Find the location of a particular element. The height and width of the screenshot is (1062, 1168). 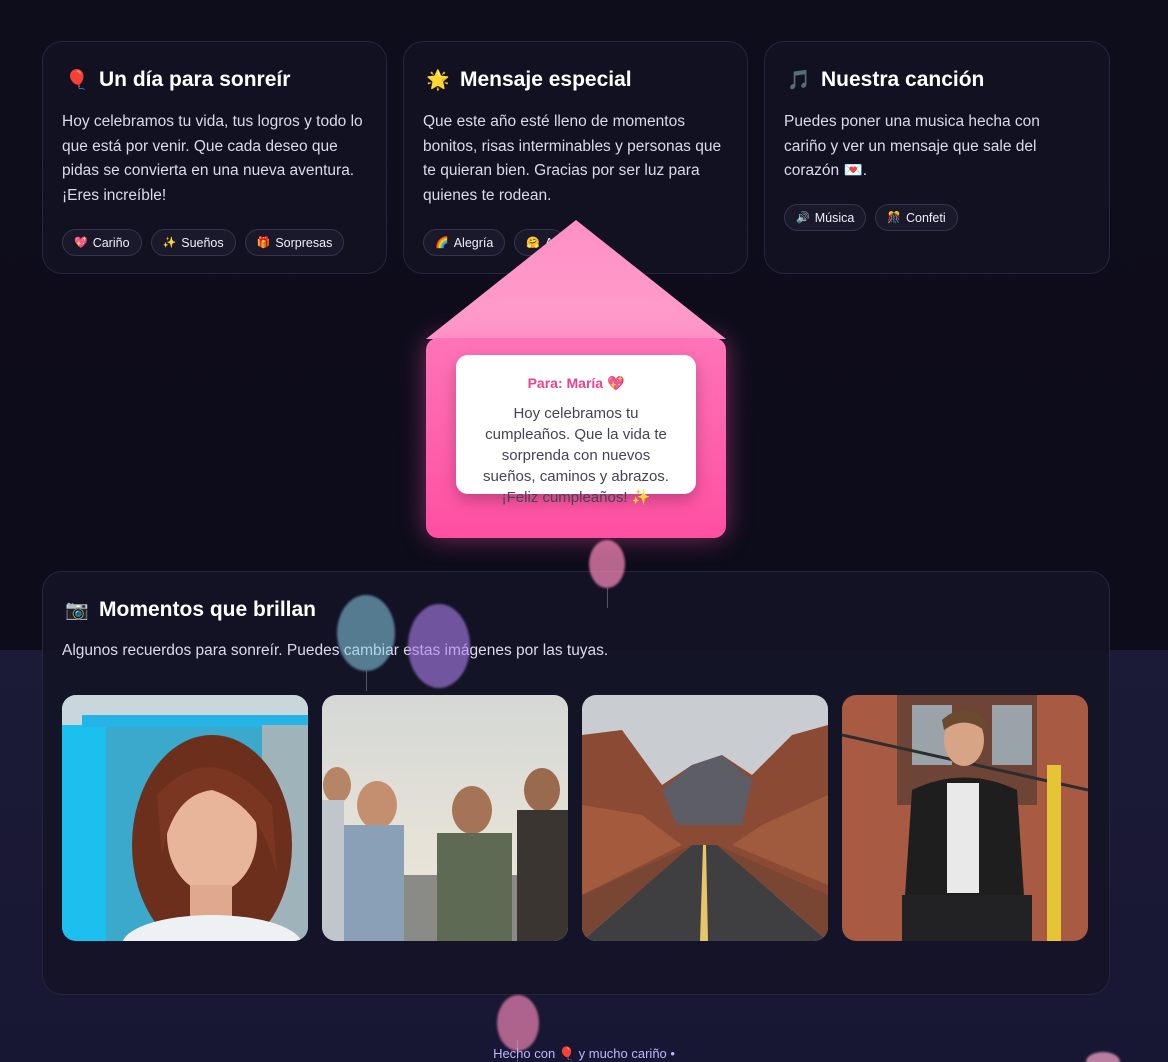

tag-carino: 💖 Cariño is located at coordinates (102, 242).